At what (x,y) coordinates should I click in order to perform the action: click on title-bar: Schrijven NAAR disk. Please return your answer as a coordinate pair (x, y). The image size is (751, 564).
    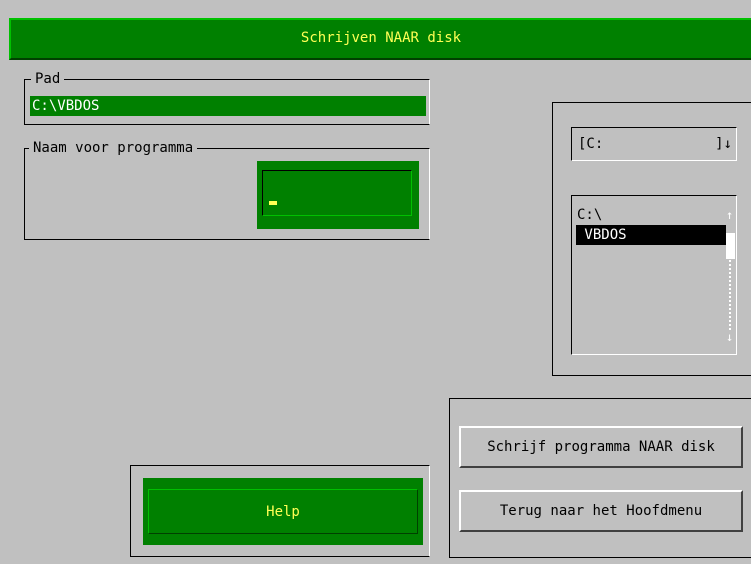
    Looking at the image, I should click on (375, 31).